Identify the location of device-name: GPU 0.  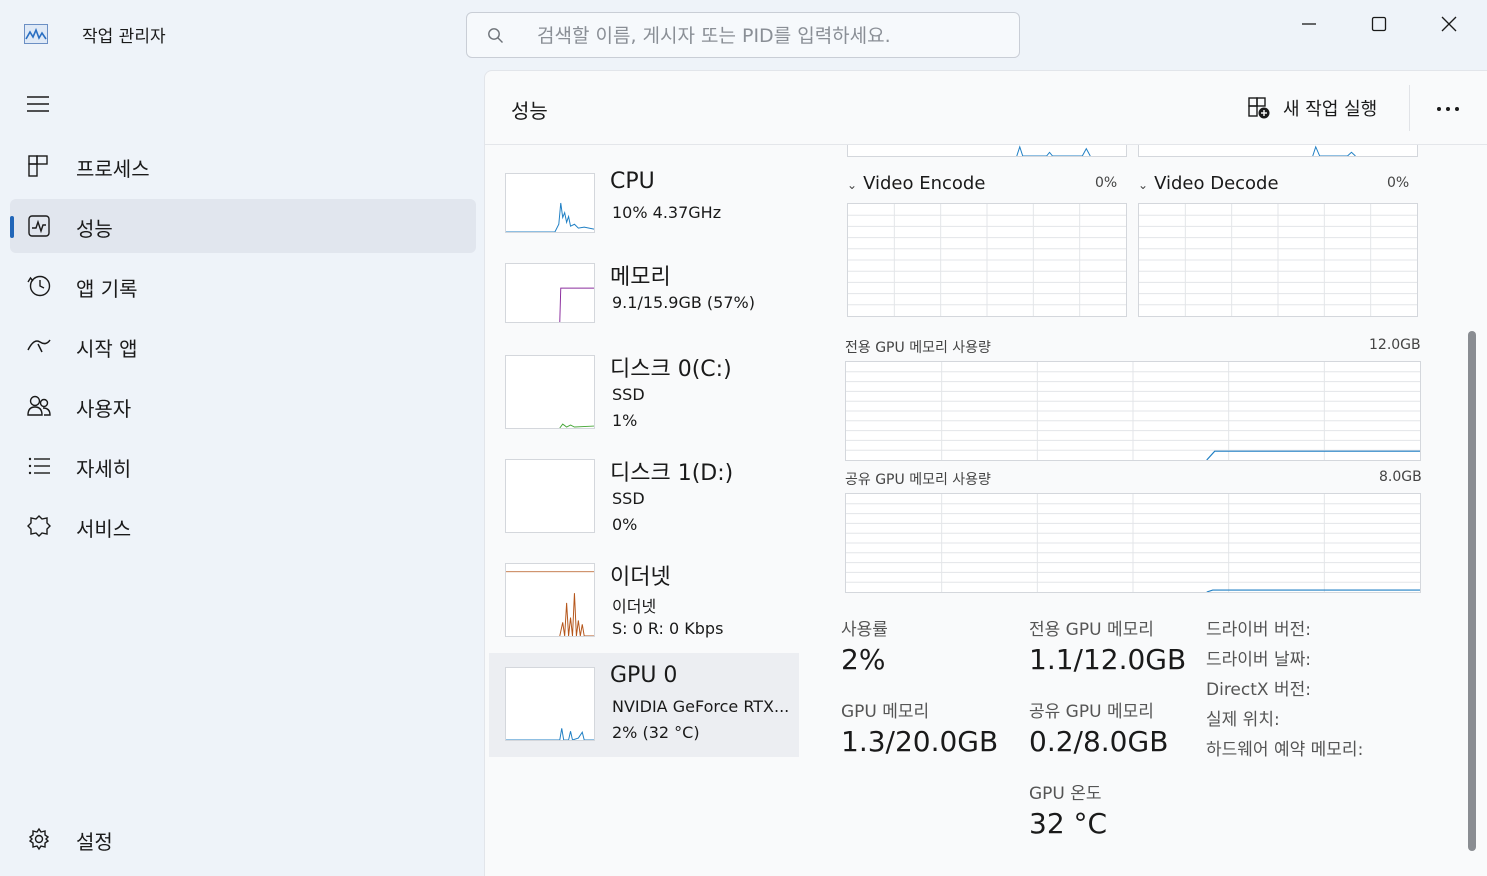
(644, 675).